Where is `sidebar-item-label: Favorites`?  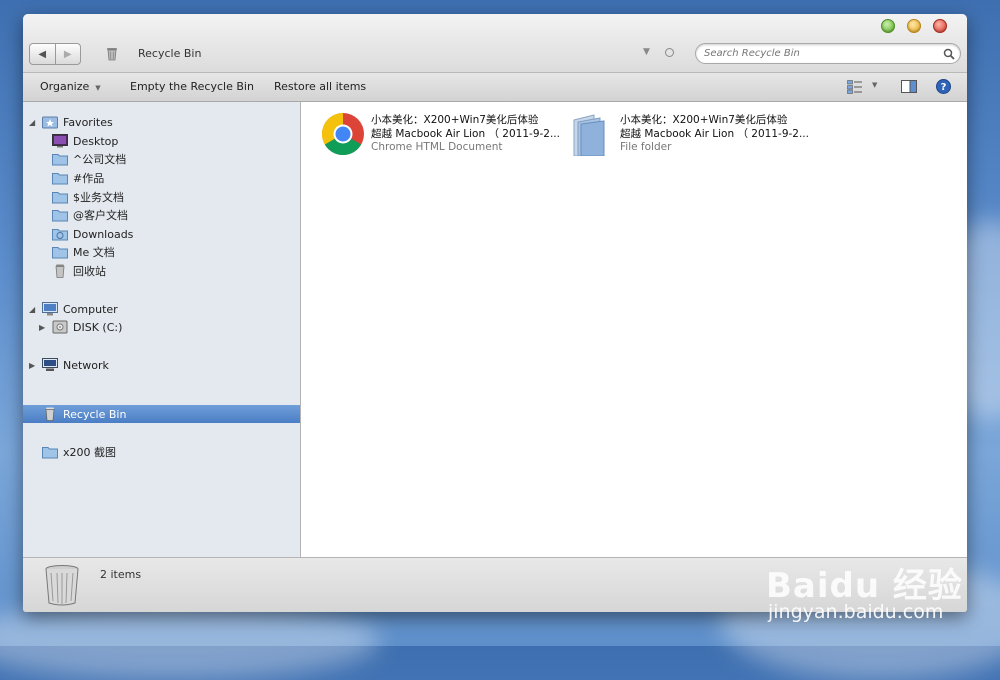
sidebar-item-label: Favorites is located at coordinates (88, 122).